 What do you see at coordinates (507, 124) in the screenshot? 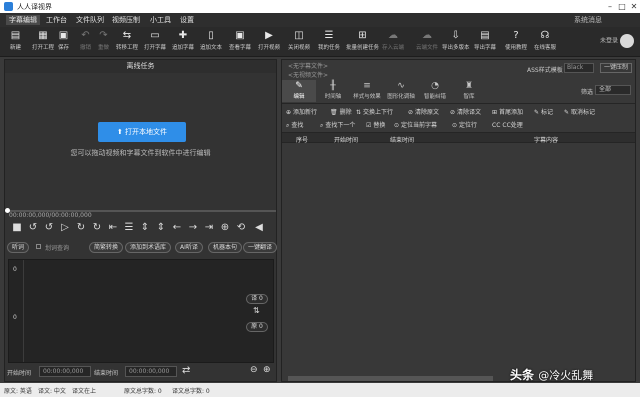
I see `cc-process-button: CC CC处理` at bounding box center [507, 124].